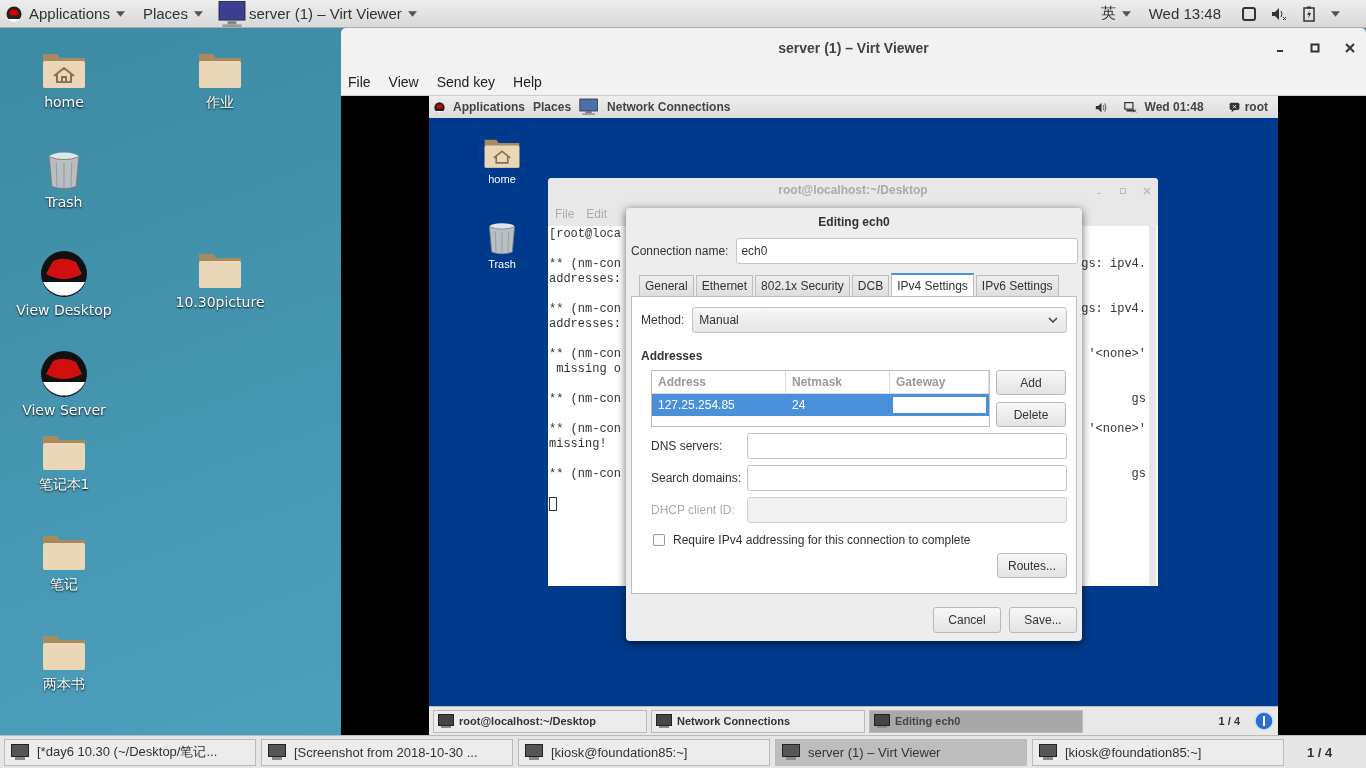  I want to click on volume-icon, so click(1101, 107).